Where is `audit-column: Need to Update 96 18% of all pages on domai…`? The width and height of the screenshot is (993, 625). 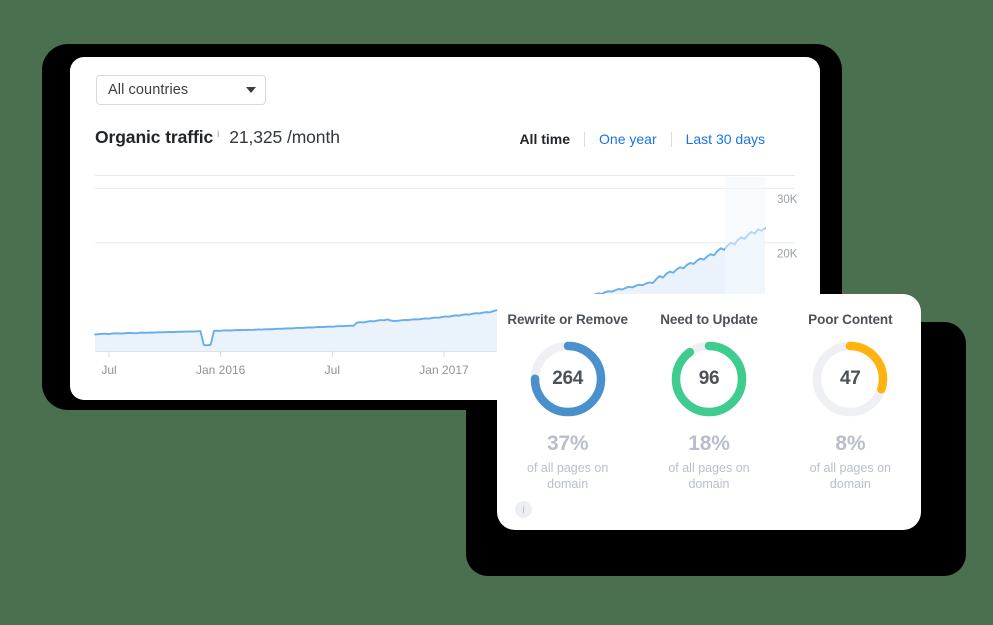
audit-column: Need to Update 96 18% of all pages on domai… is located at coordinates (708, 402).